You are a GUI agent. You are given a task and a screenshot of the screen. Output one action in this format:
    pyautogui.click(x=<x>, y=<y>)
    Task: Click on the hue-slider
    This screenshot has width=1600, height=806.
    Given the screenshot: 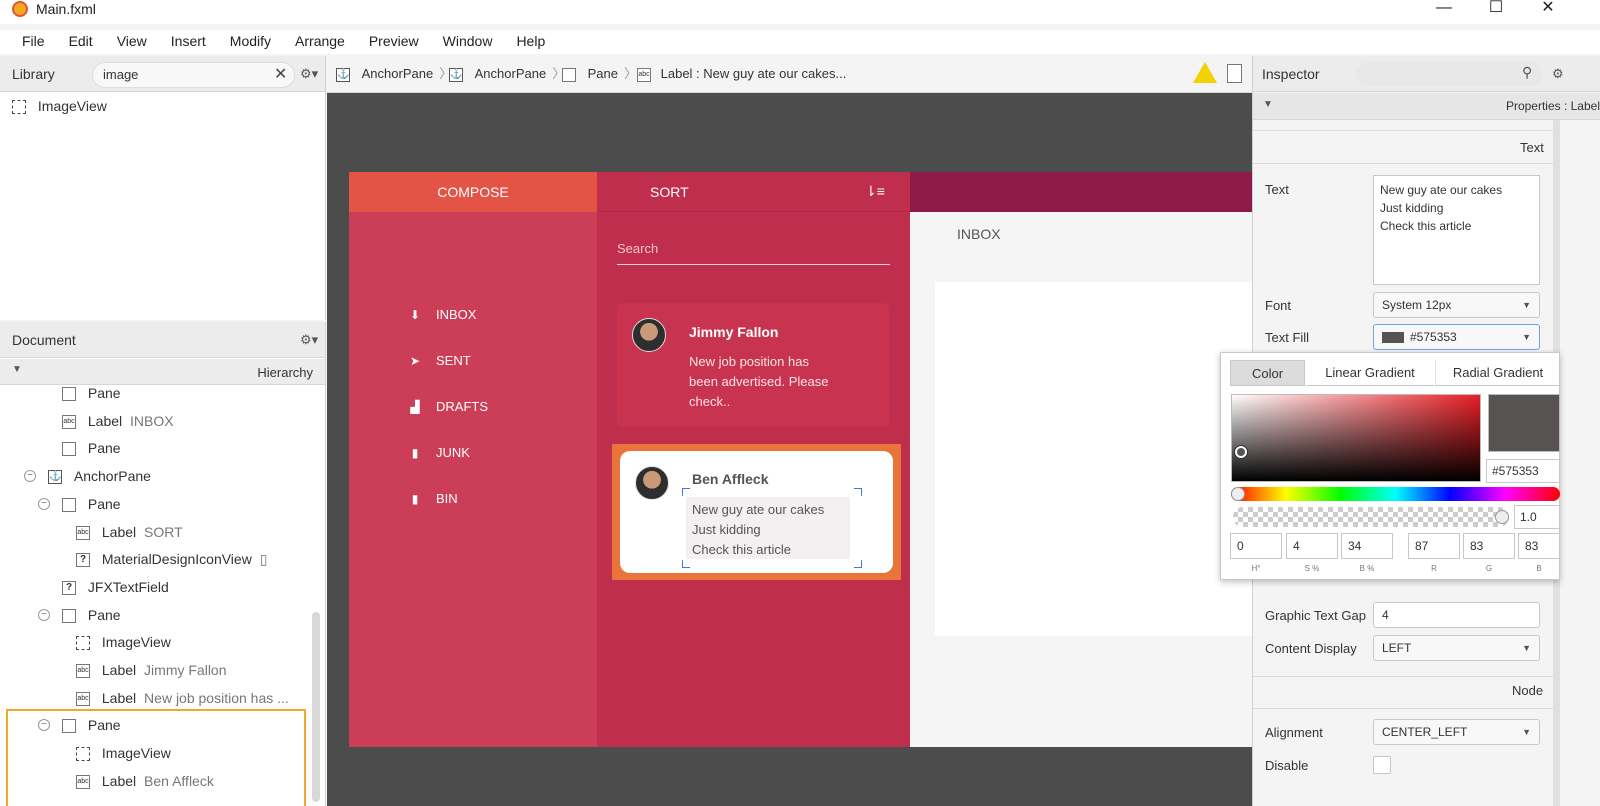 What is the action you would take?
    pyautogui.click(x=1395, y=494)
    